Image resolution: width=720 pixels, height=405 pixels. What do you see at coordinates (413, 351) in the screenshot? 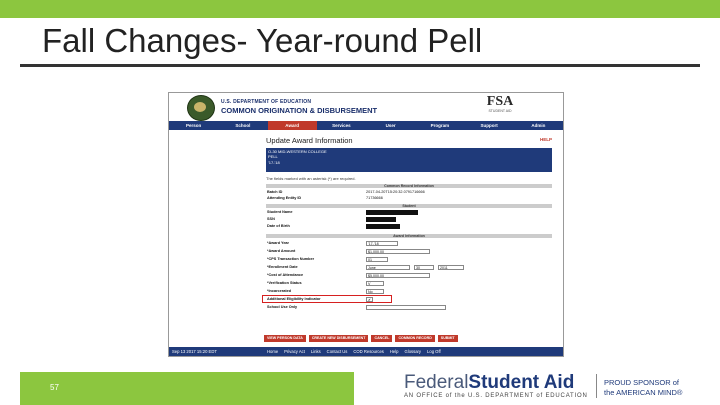
I see `footer-link-glossary: Glossary` at bounding box center [413, 351].